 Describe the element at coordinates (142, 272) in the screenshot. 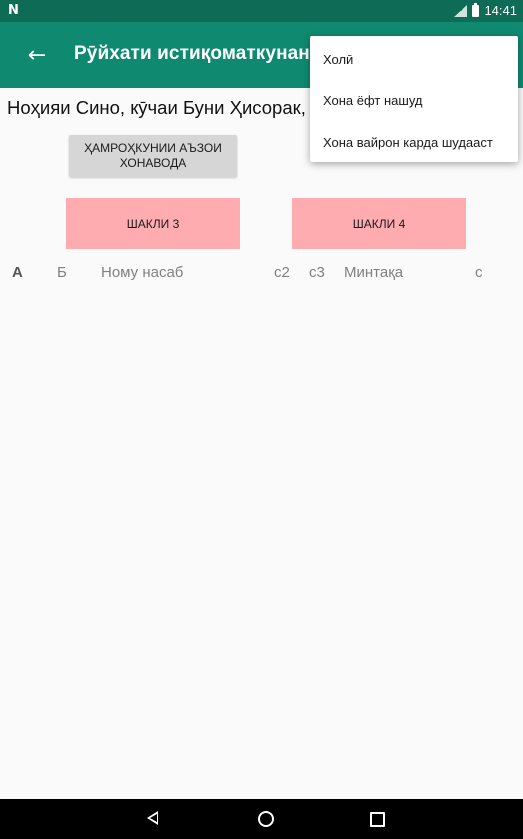

I see `column-header-name: Ному насаб` at that location.